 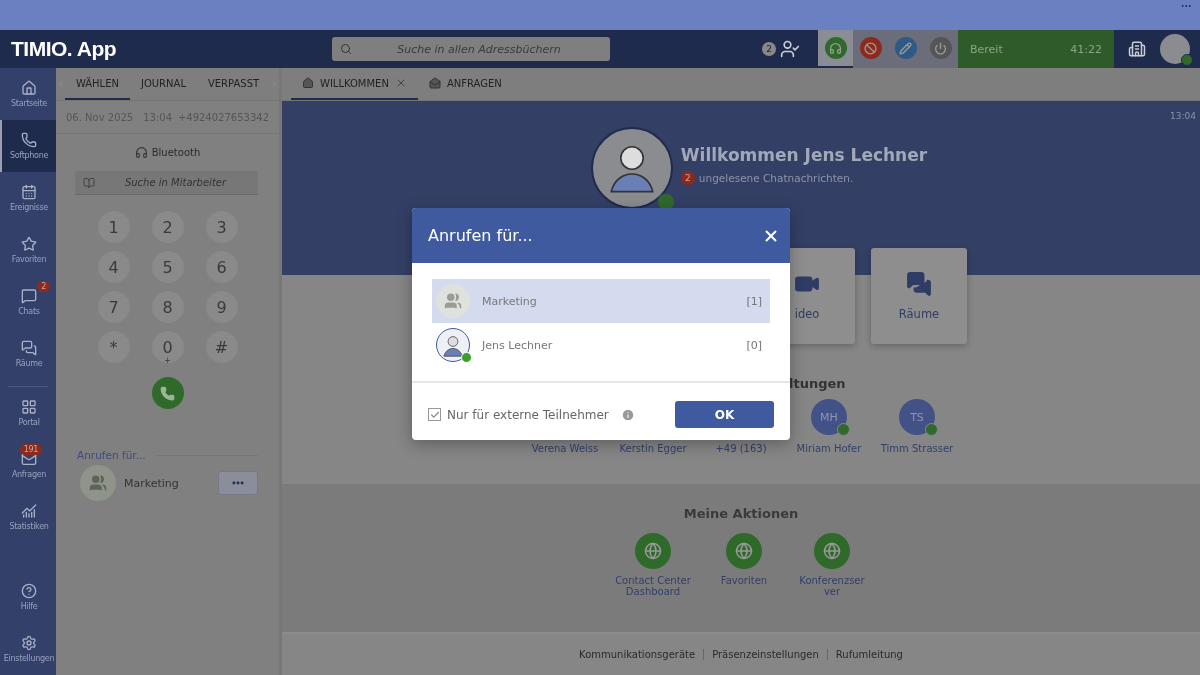 What do you see at coordinates (167, 267) in the screenshot?
I see `keypad-key: 5` at bounding box center [167, 267].